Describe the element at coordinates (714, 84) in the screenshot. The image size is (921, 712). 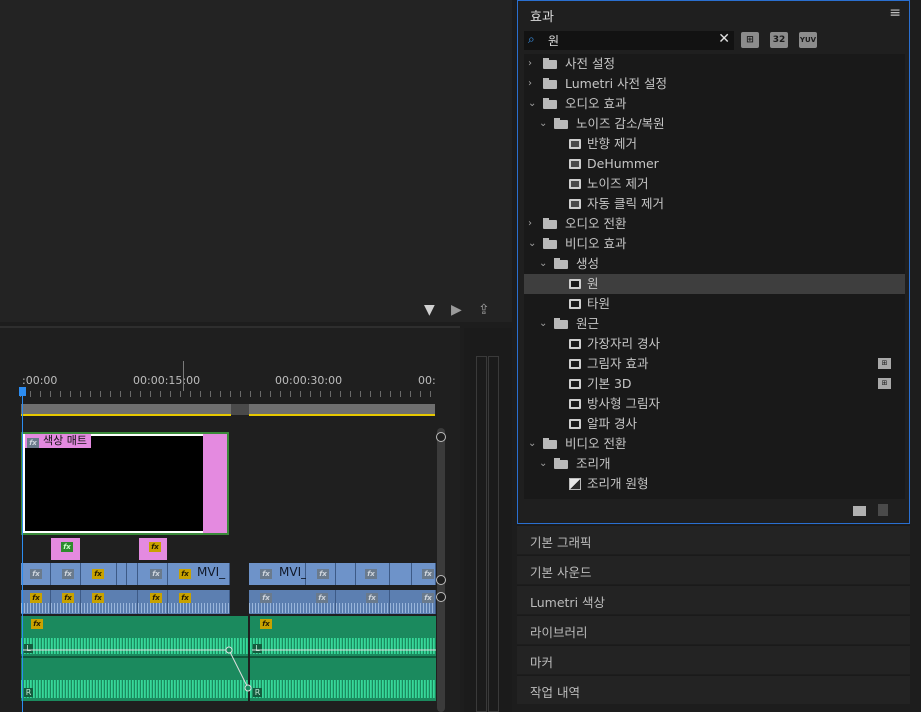
I see `effects-tree-item: › Lumetri 사전 설정` at that location.